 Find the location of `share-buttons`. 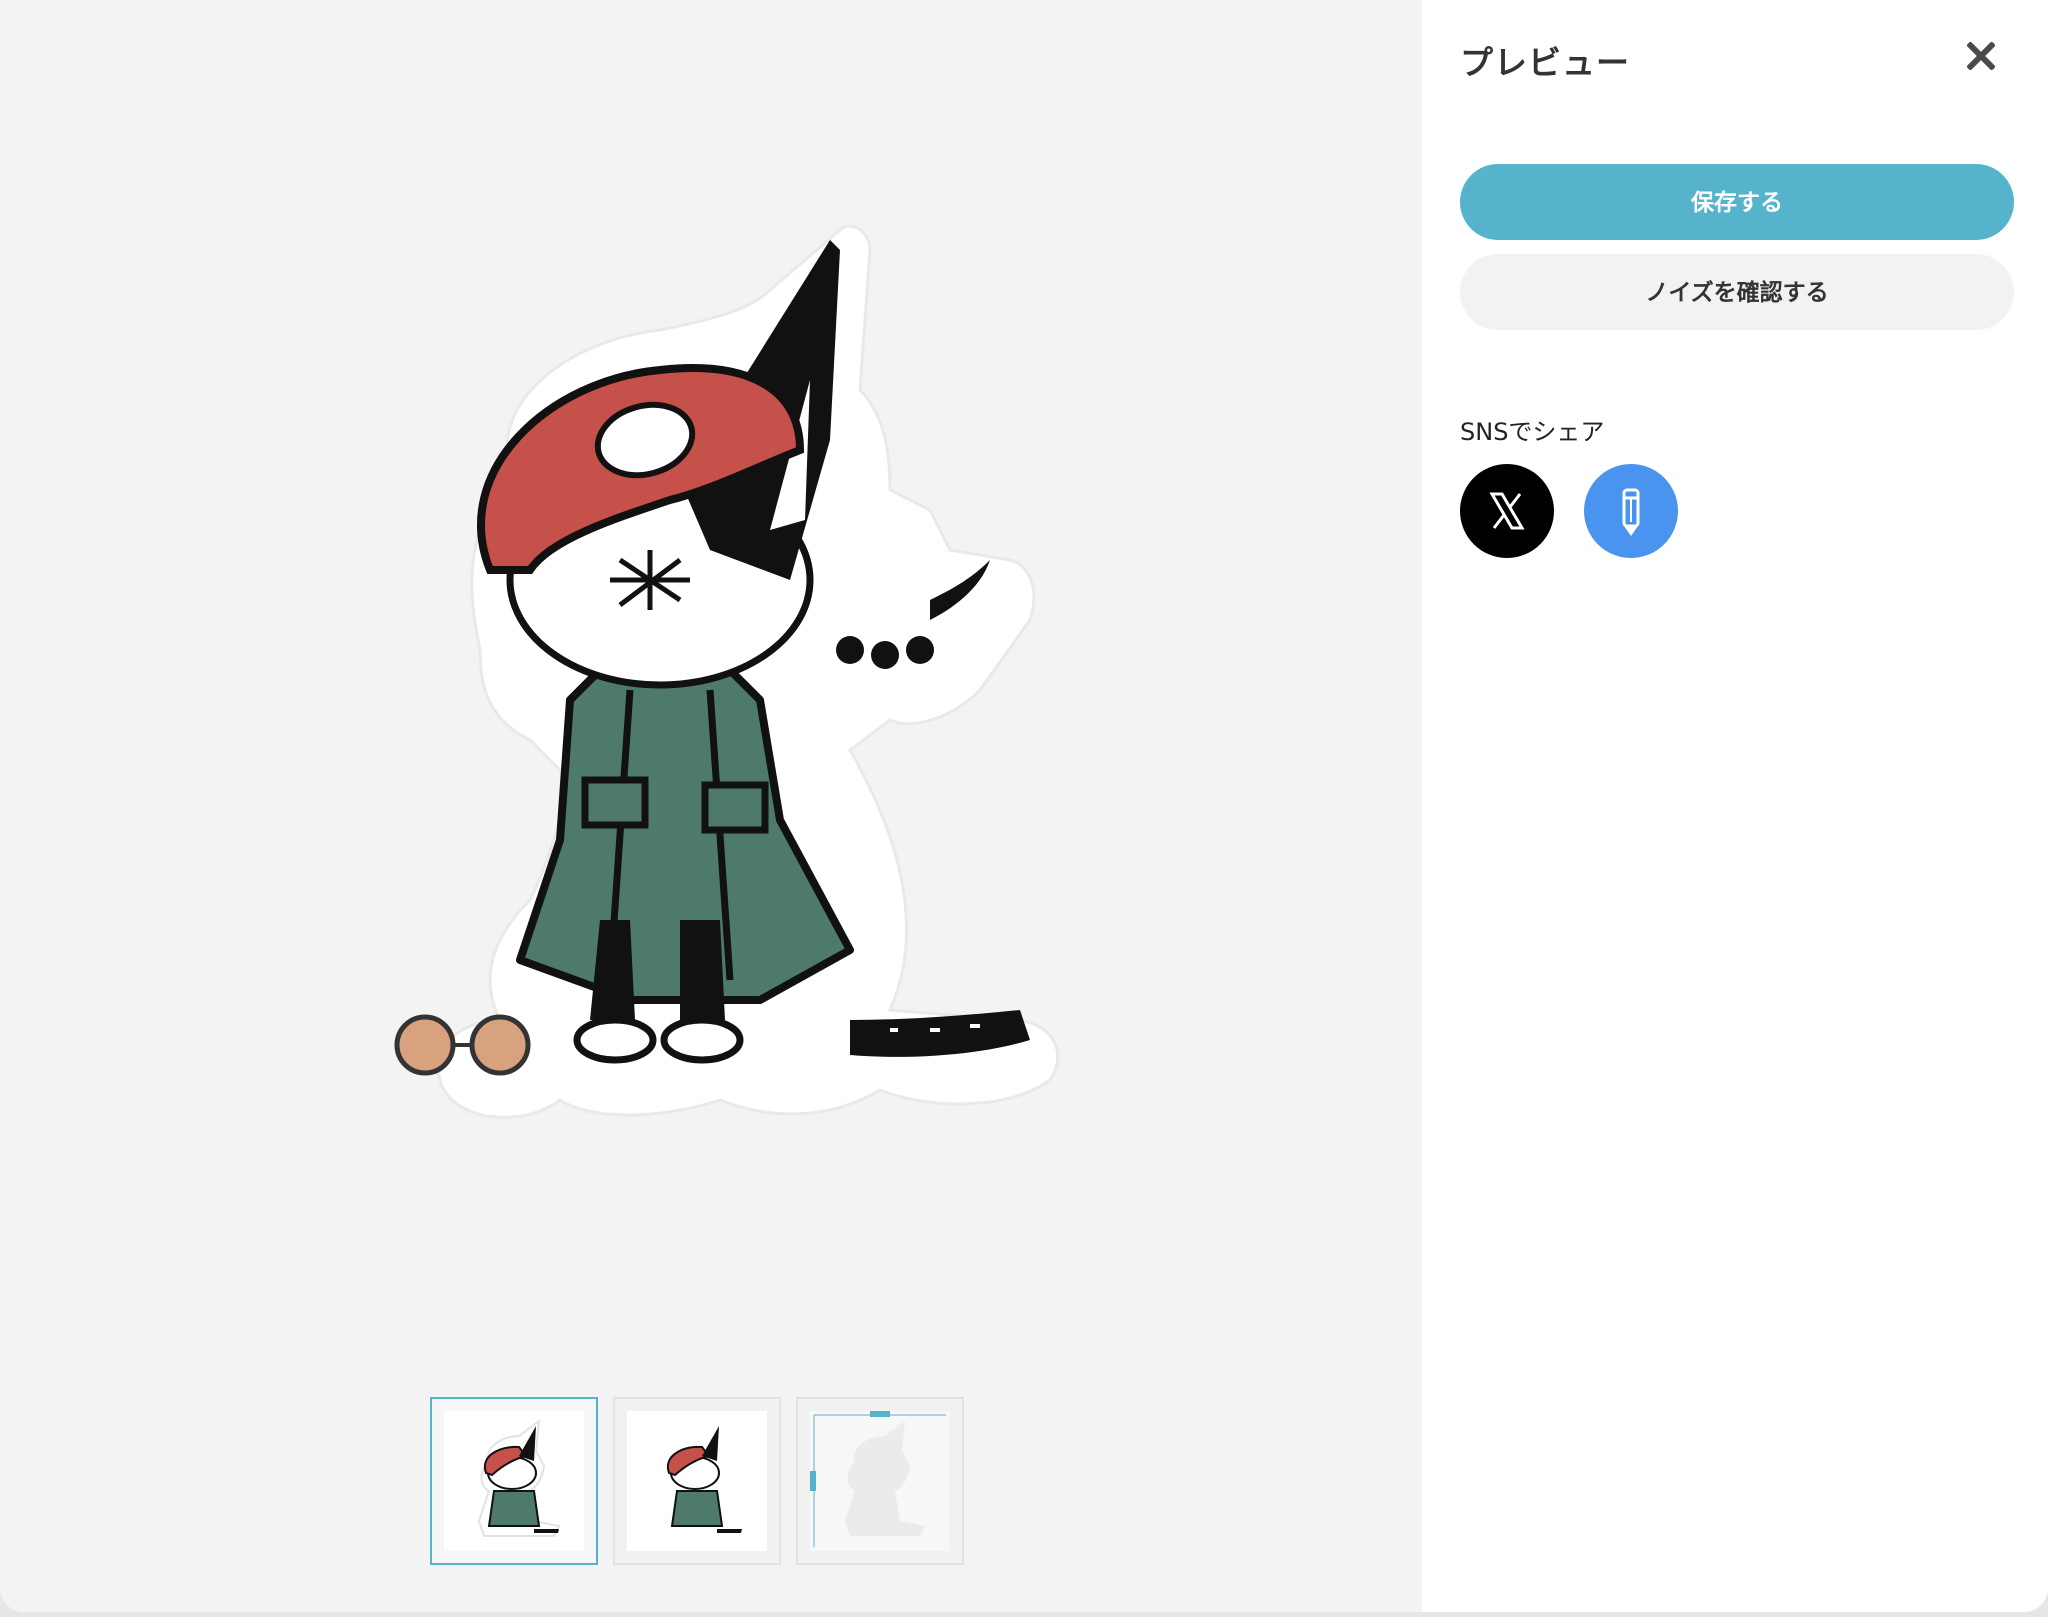

share-buttons is located at coordinates (1569, 511).